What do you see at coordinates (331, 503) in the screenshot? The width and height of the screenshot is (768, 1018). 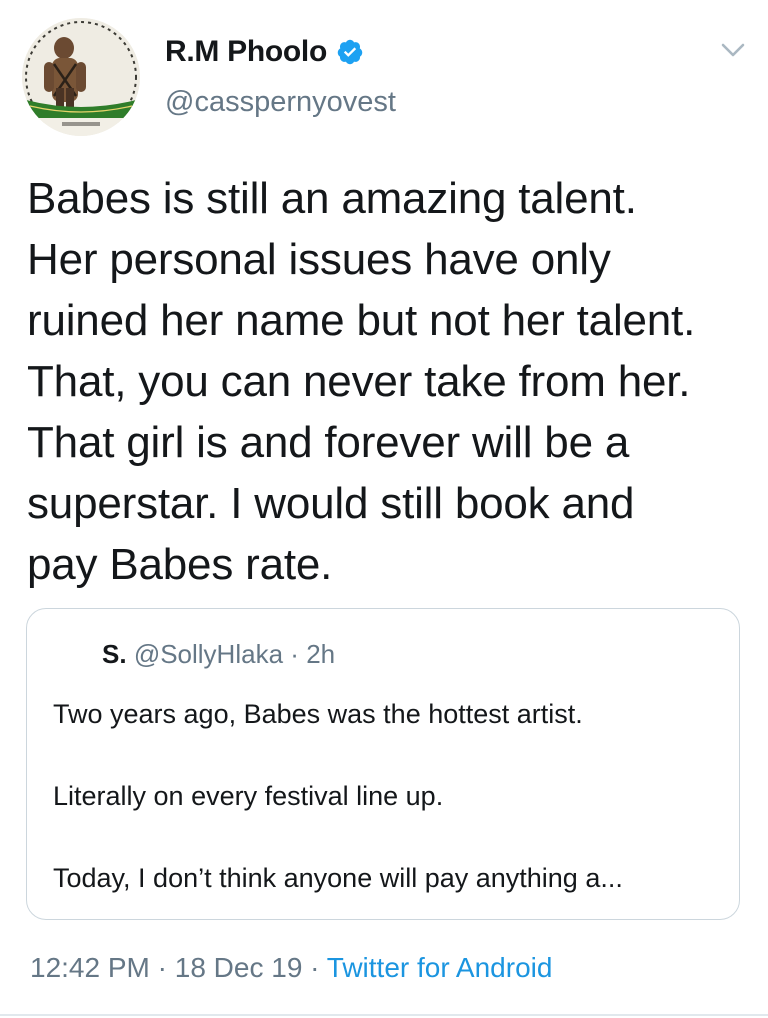 I see `tweet-text-line: superstar. I would still book and` at bounding box center [331, 503].